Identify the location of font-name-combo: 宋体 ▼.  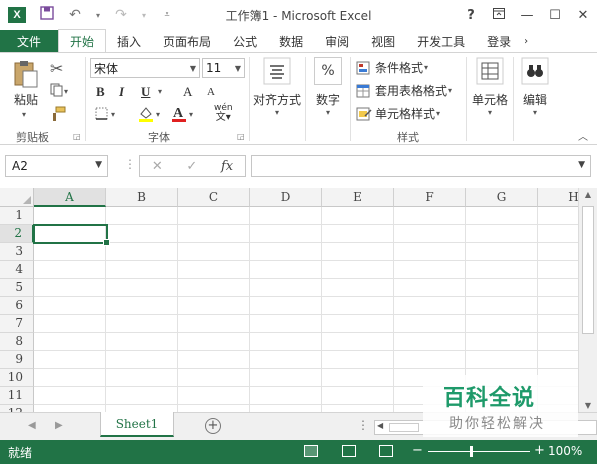
(145, 68).